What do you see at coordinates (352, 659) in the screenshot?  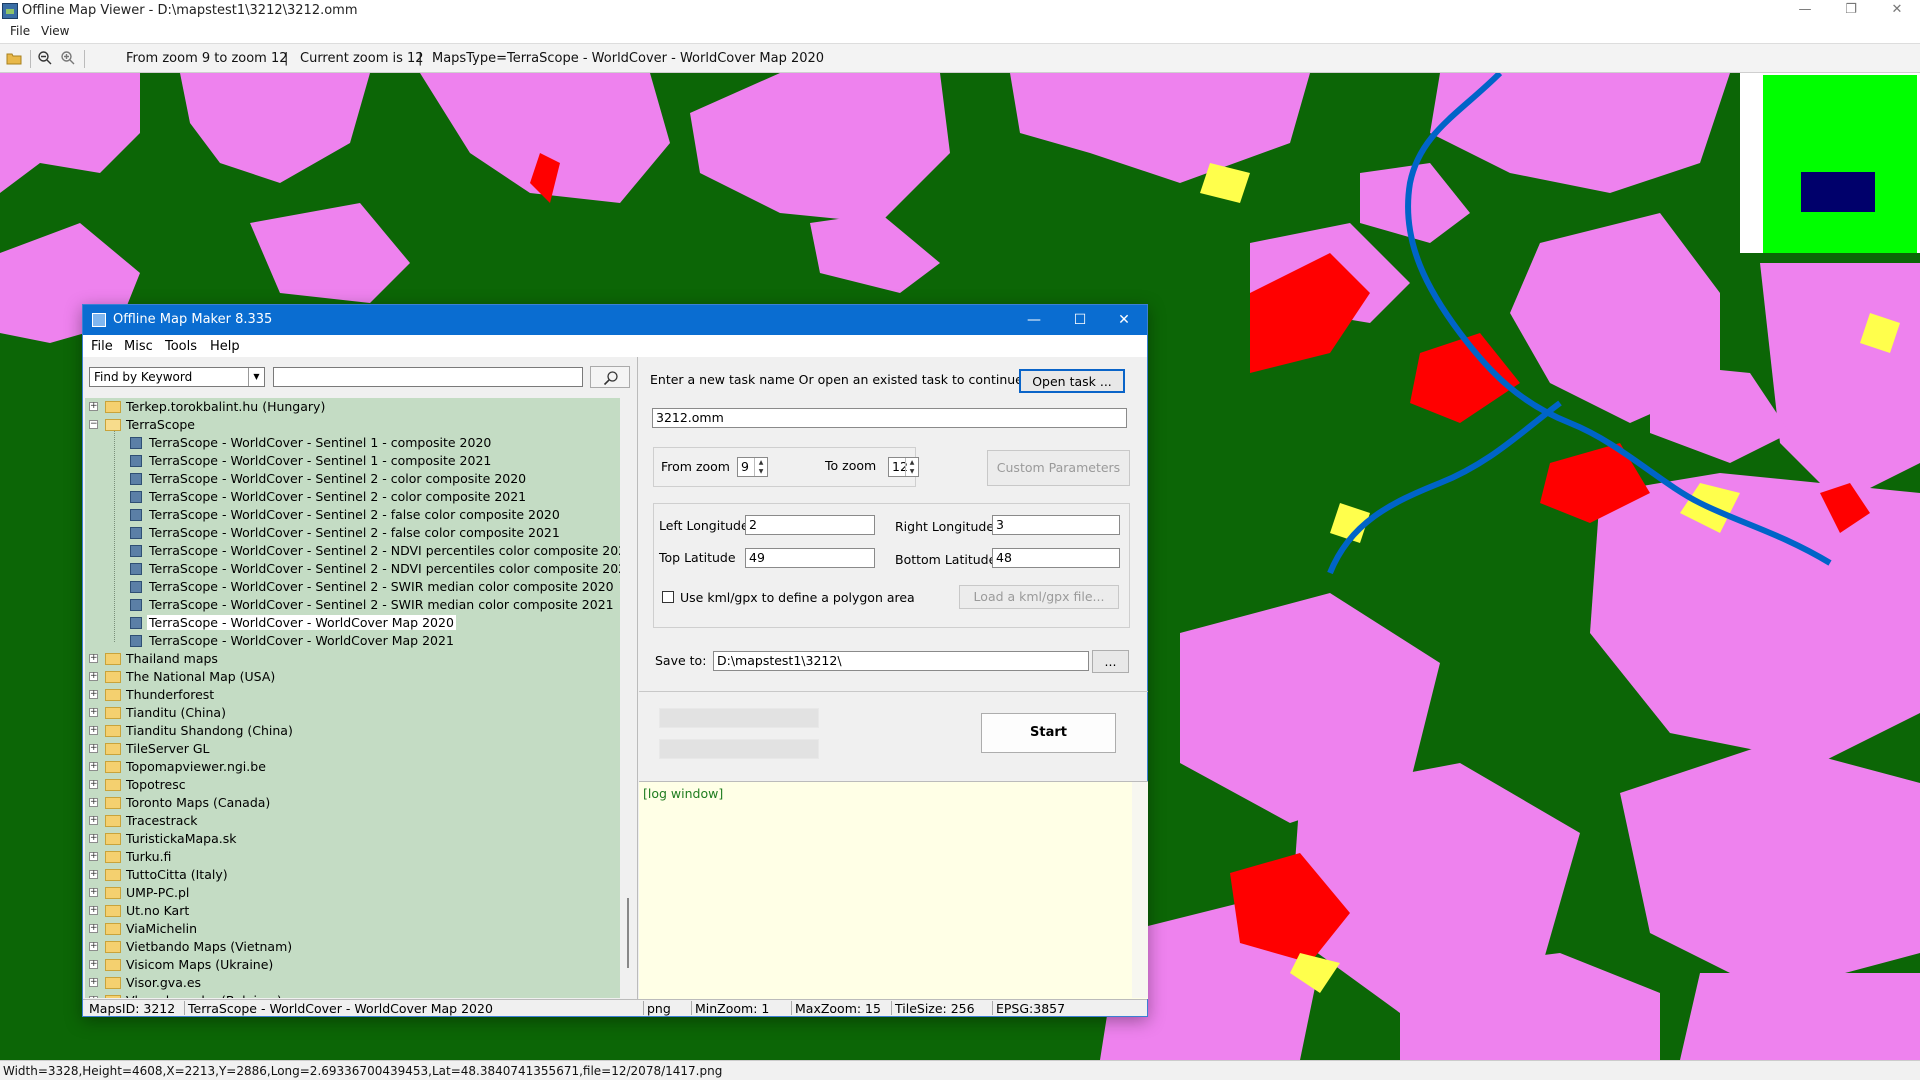 I see `tree-item: + Thailand maps` at bounding box center [352, 659].